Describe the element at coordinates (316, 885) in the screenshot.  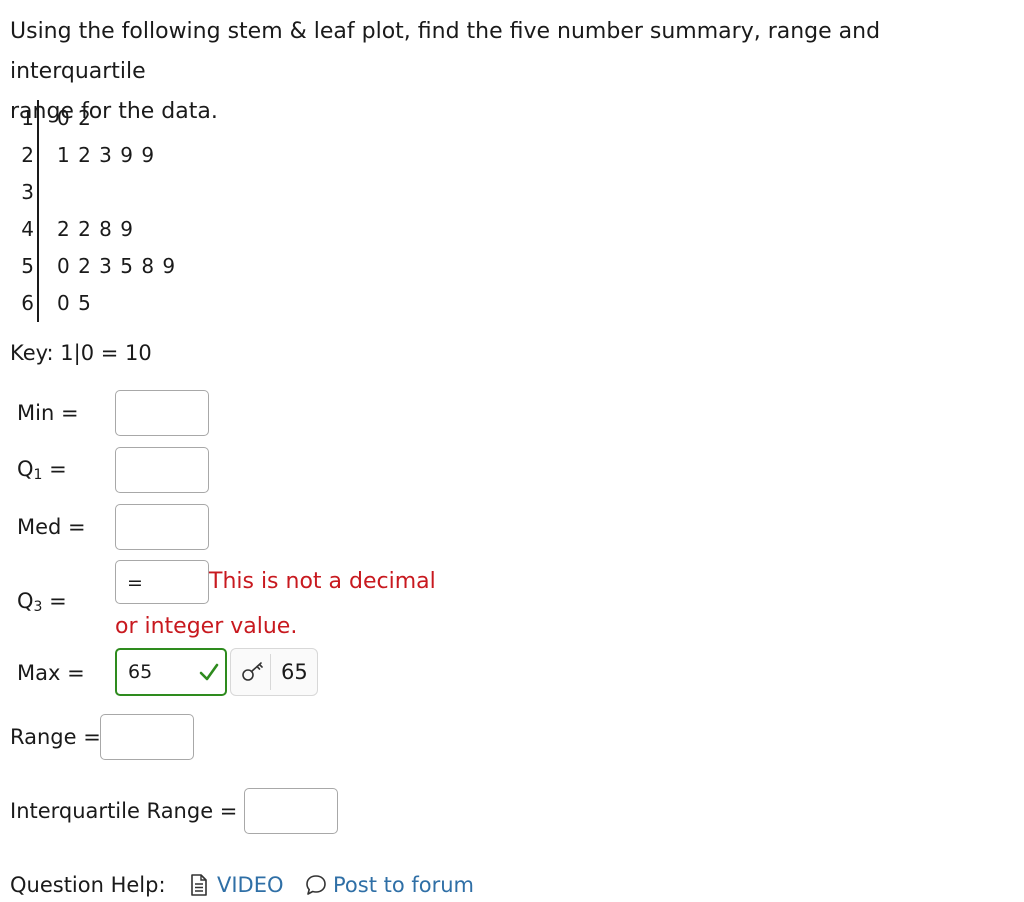
I see `speech-bubble-icon` at that location.